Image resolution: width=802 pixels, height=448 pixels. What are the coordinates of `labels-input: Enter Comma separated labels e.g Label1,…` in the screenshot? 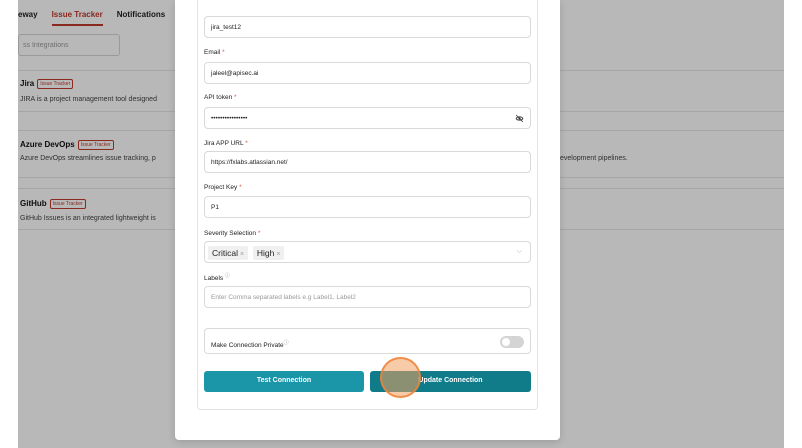 It's located at (367, 297).